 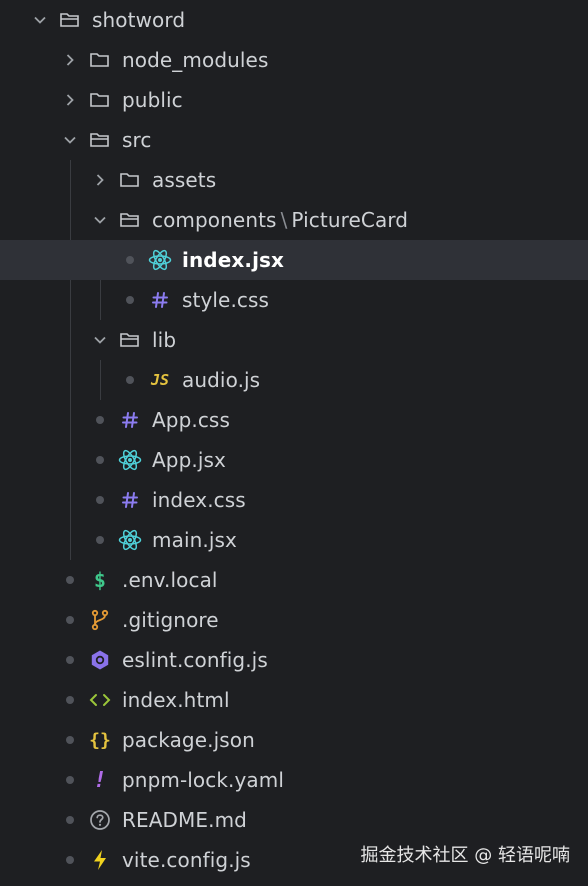 What do you see at coordinates (294, 340) in the screenshot?
I see `tree-item-lib: lib` at bounding box center [294, 340].